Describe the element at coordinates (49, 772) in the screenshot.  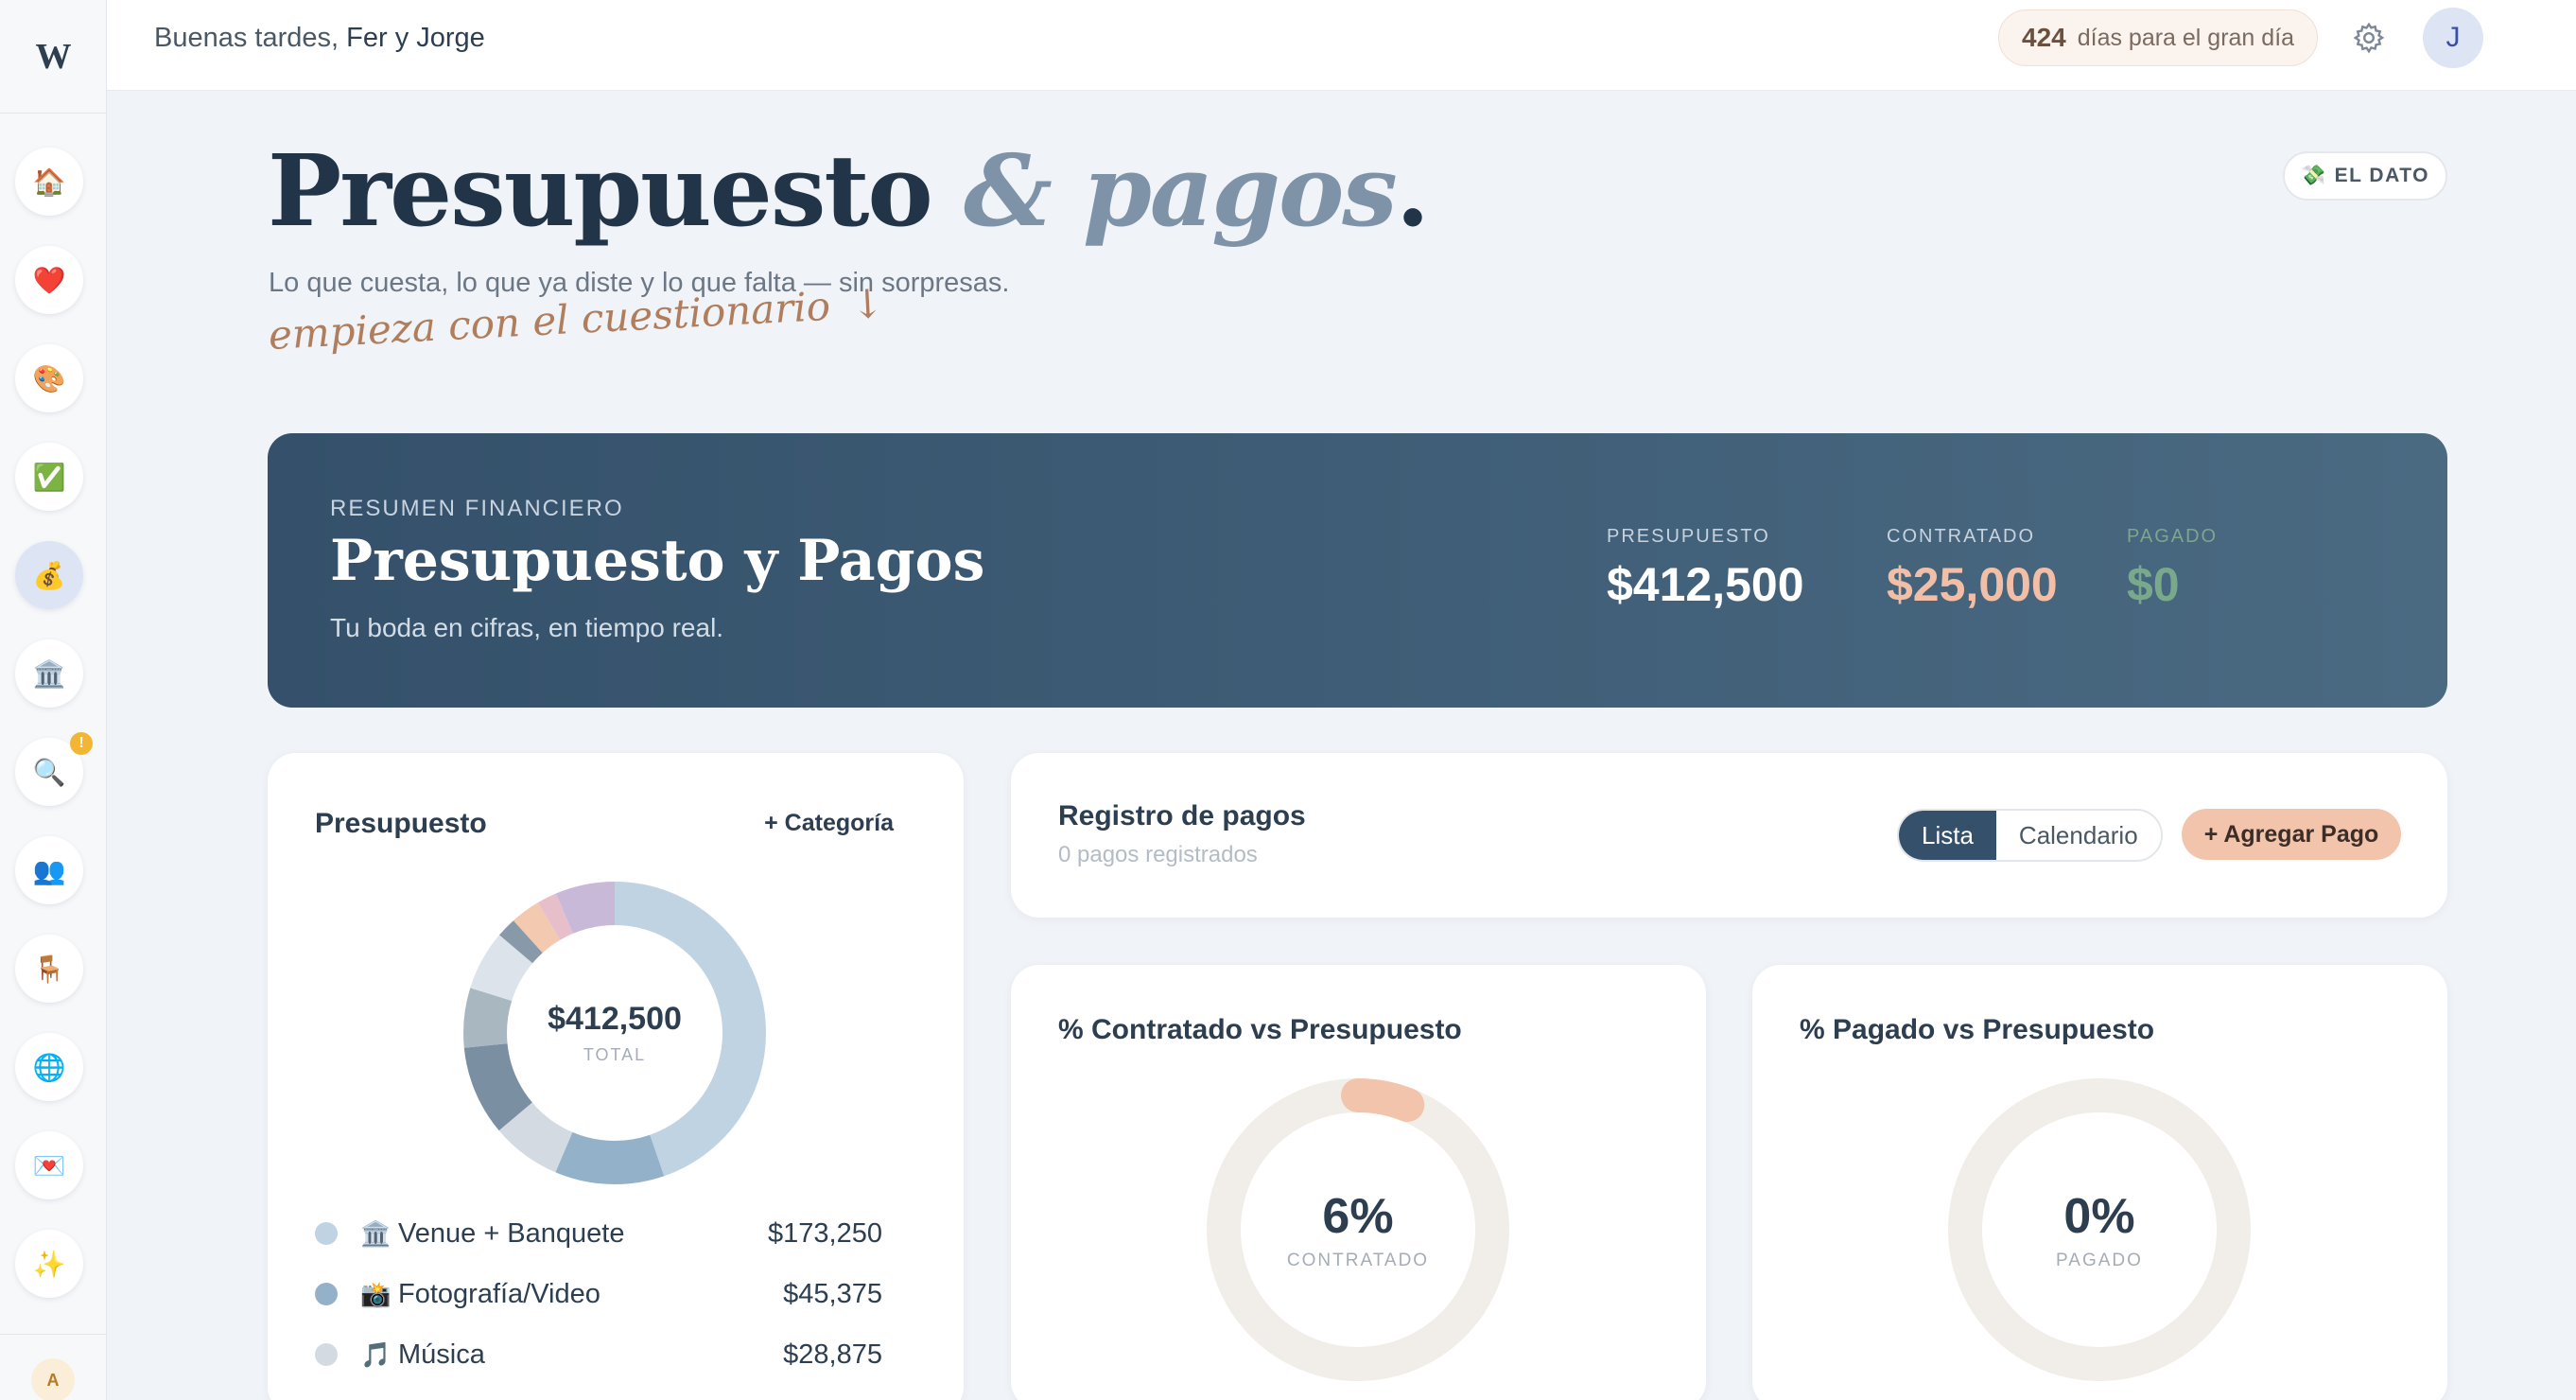
I see `search-icon: 🔍` at that location.